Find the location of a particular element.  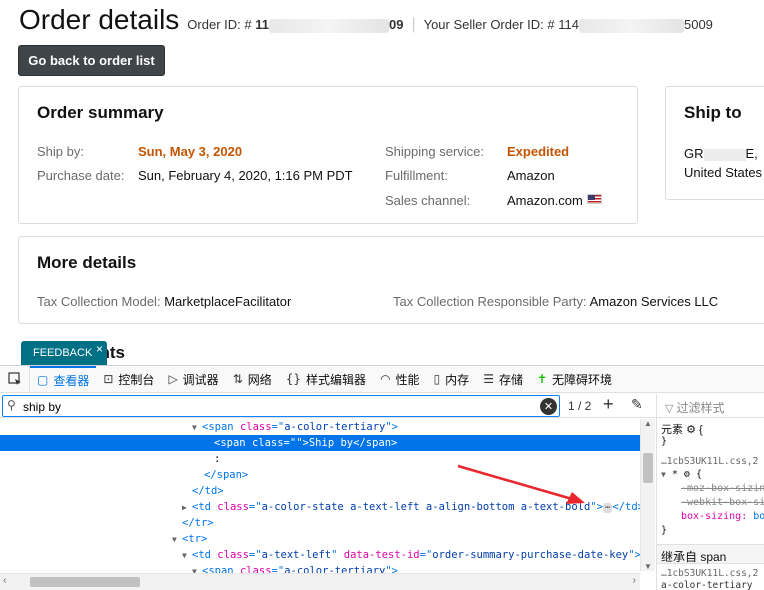

markup-horizontal-scrollbar: ‹ › is located at coordinates (320, 581).